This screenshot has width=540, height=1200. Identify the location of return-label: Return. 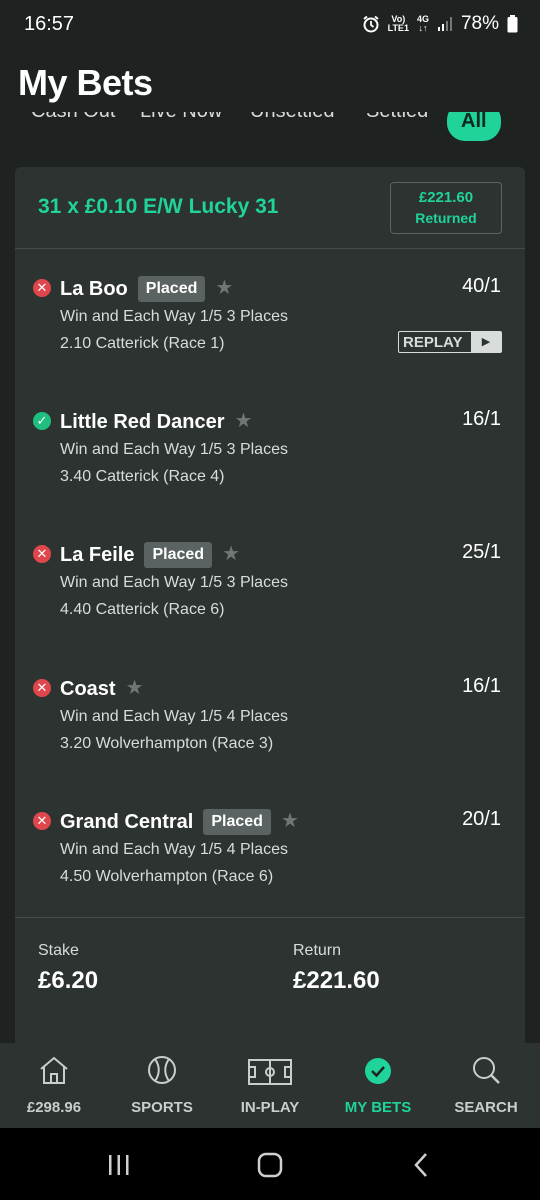
(317, 950).